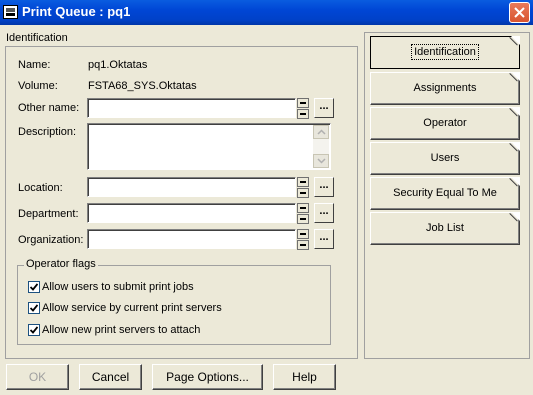 Image resolution: width=533 pixels, height=395 pixels. I want to click on help-button: Help, so click(304, 377).